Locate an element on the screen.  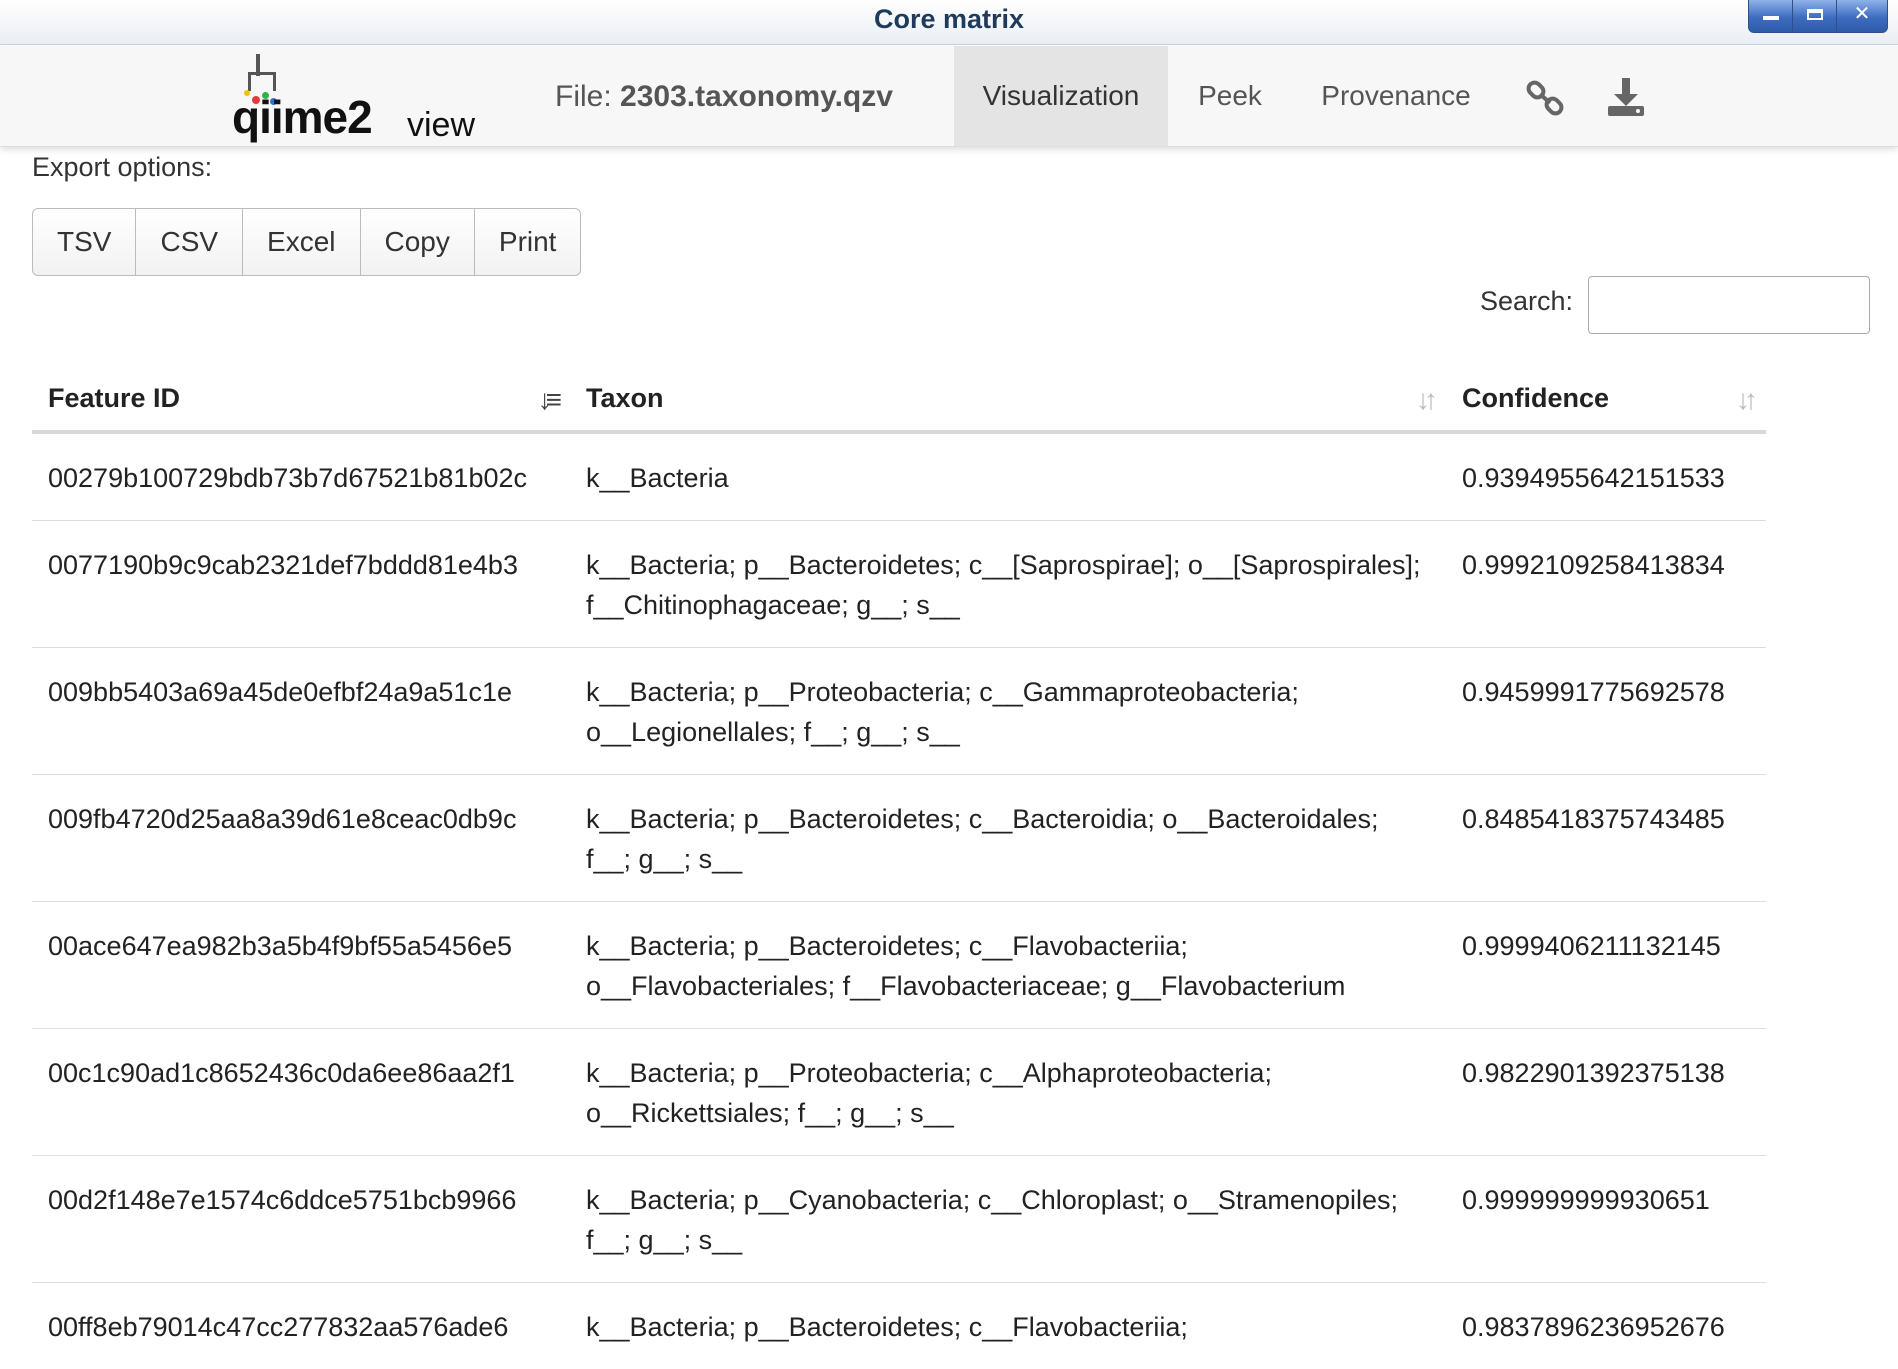
feature-id-cell: 00d2f148e7e1574c6ddce5751bcb9966 is located at coordinates (301, 1219).